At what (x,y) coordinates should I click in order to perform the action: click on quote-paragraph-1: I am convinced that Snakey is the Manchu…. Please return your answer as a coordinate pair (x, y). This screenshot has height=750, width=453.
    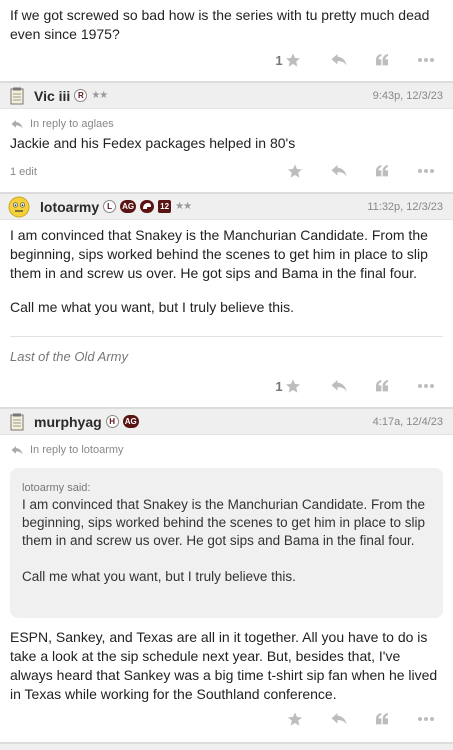
    Looking at the image, I should click on (223, 522).